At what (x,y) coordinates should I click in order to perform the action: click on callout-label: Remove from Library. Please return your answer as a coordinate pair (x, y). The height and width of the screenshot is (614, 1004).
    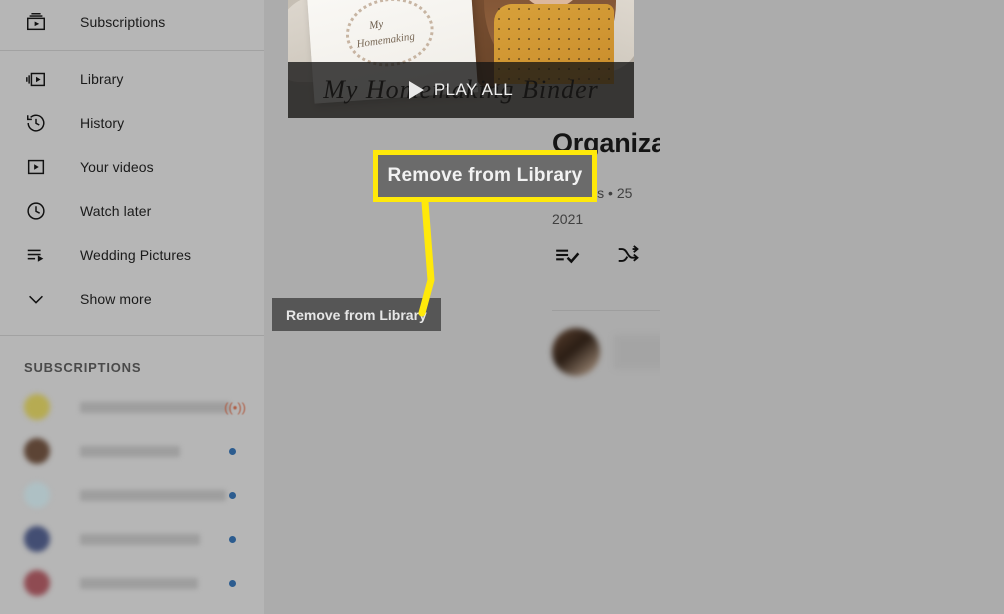
    Looking at the image, I should click on (485, 175).